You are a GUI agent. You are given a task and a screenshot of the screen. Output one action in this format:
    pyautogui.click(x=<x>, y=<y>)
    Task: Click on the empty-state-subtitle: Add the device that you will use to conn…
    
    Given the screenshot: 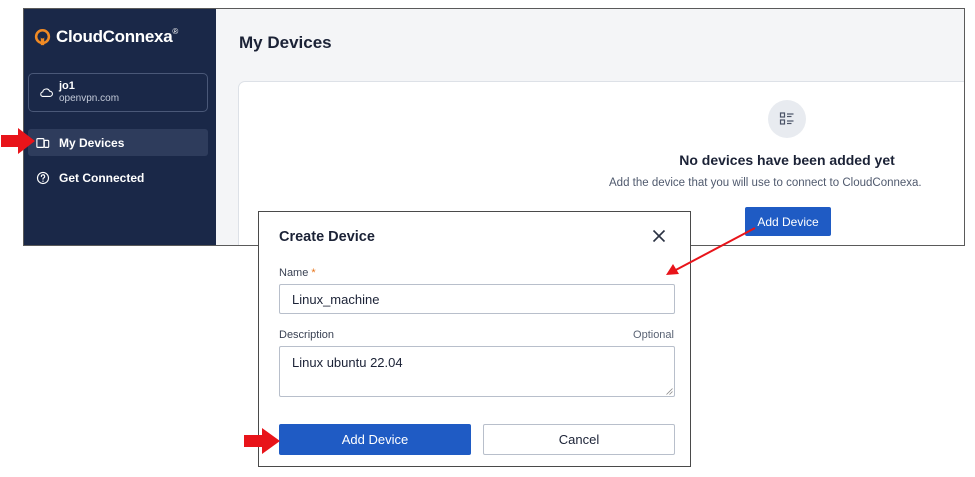 What is the action you would take?
    pyautogui.click(x=765, y=183)
    